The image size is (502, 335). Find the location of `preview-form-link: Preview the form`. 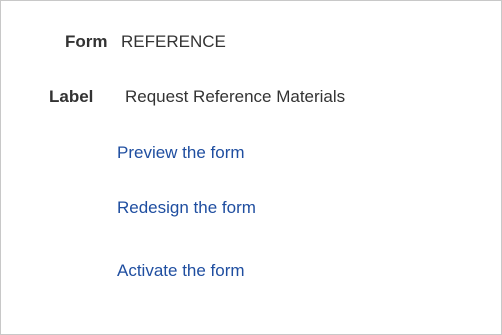

preview-form-link: Preview the form is located at coordinates (181, 153).